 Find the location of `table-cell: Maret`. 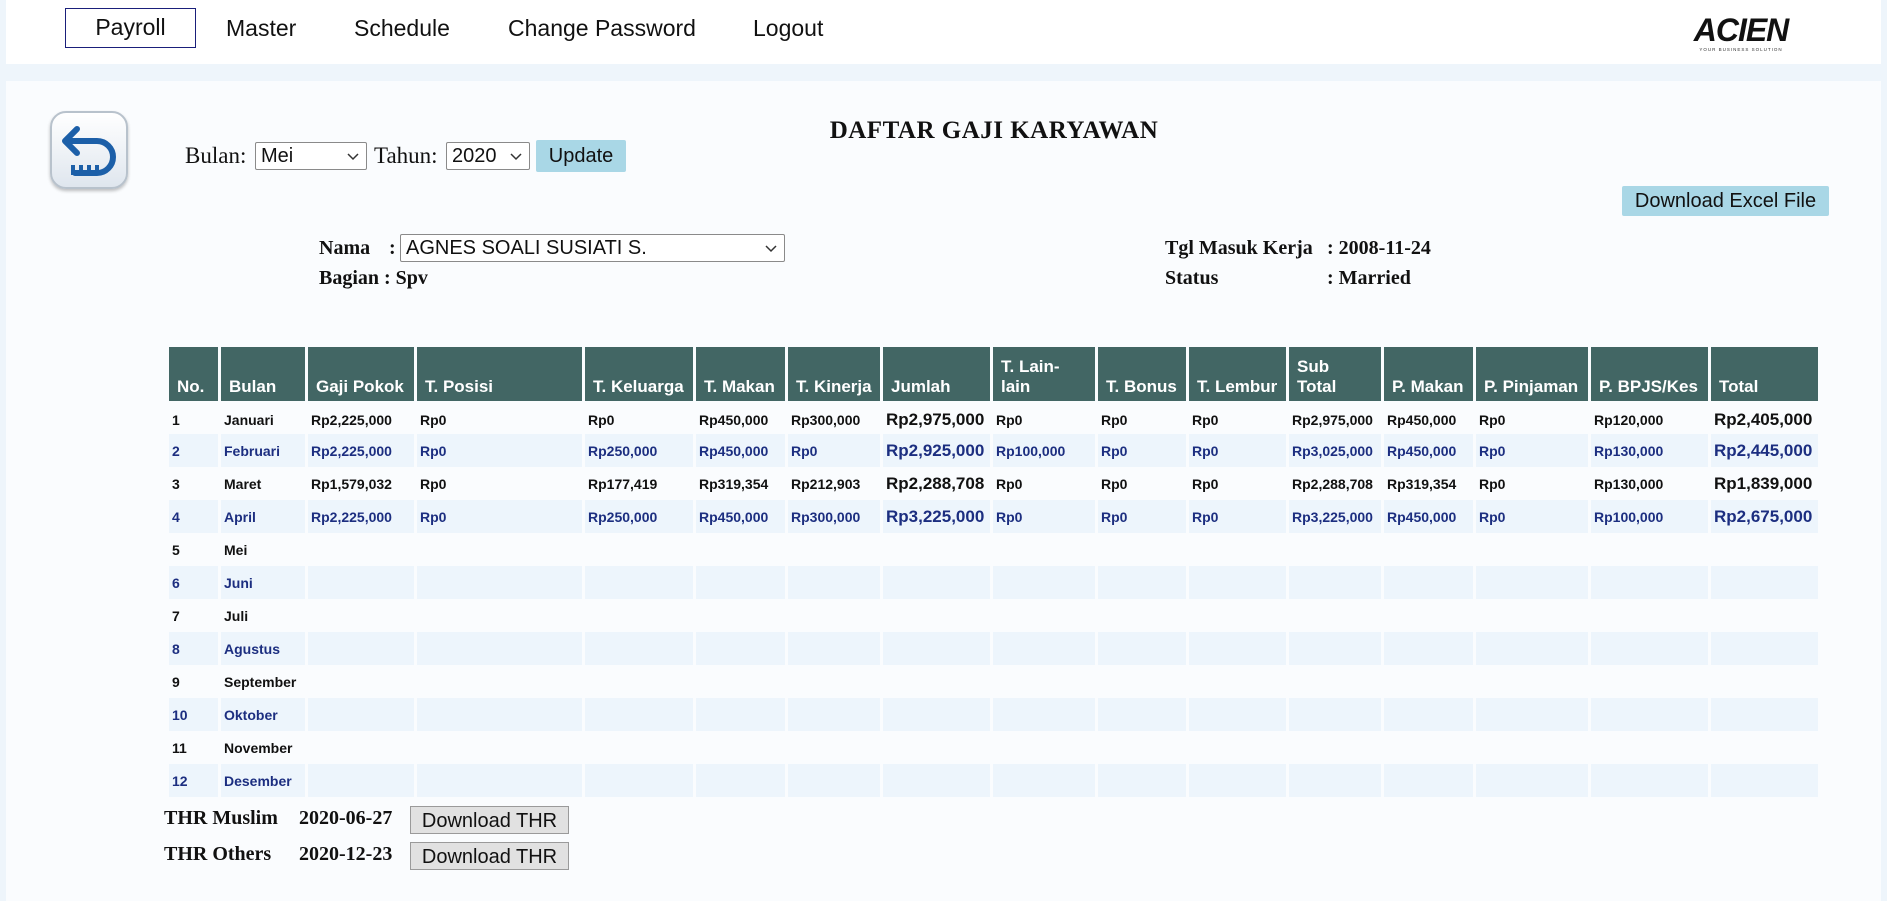

table-cell: Maret is located at coordinates (263, 483).